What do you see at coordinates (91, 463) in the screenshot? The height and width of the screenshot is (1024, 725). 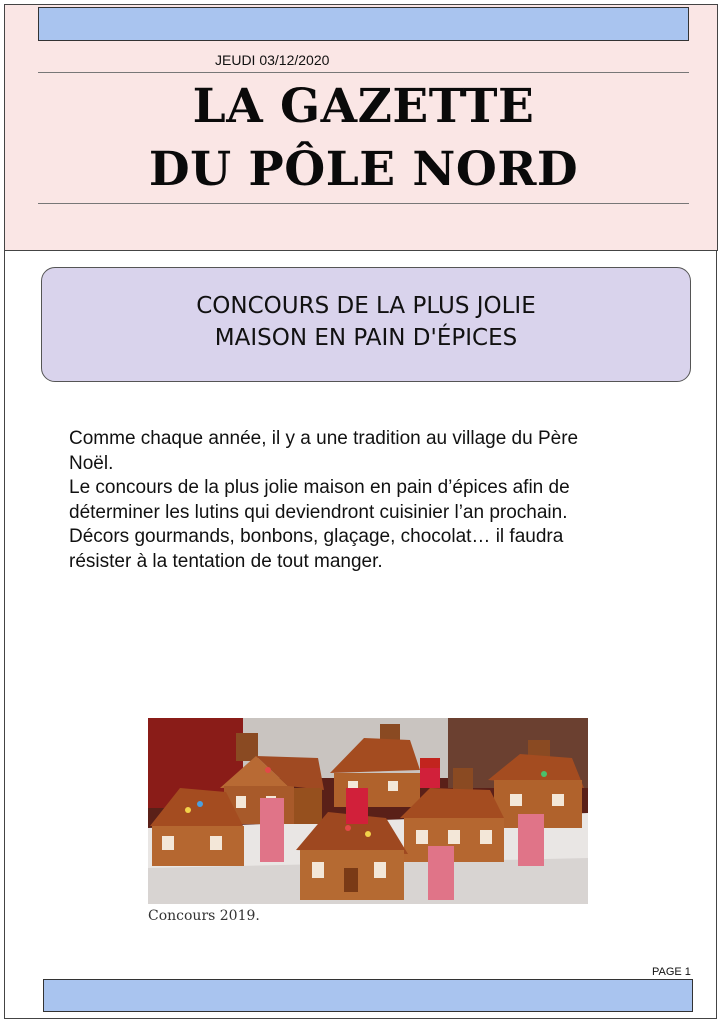 I see `article-body-line: Noël.` at bounding box center [91, 463].